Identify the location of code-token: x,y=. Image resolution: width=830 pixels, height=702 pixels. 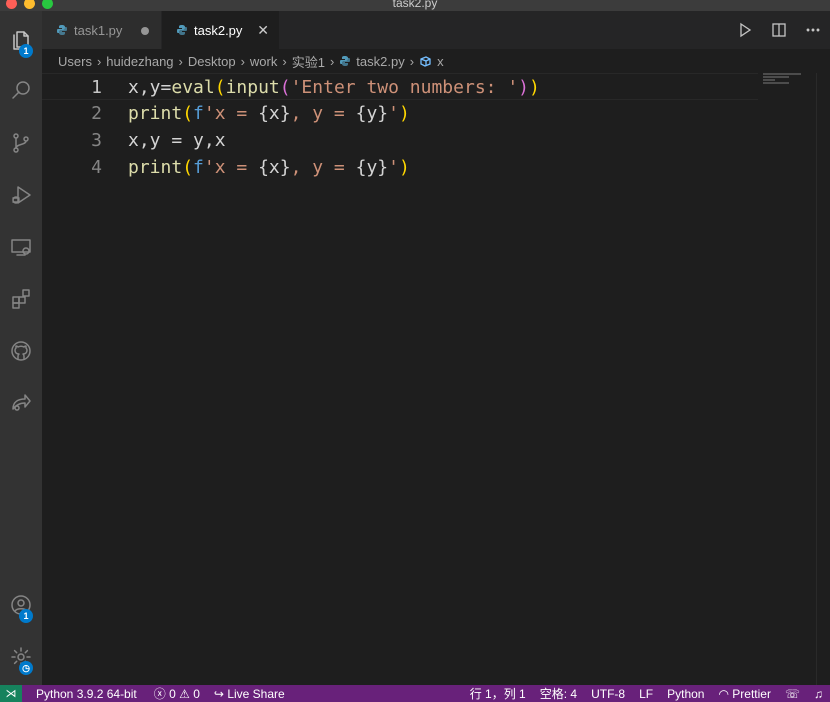
(150, 87).